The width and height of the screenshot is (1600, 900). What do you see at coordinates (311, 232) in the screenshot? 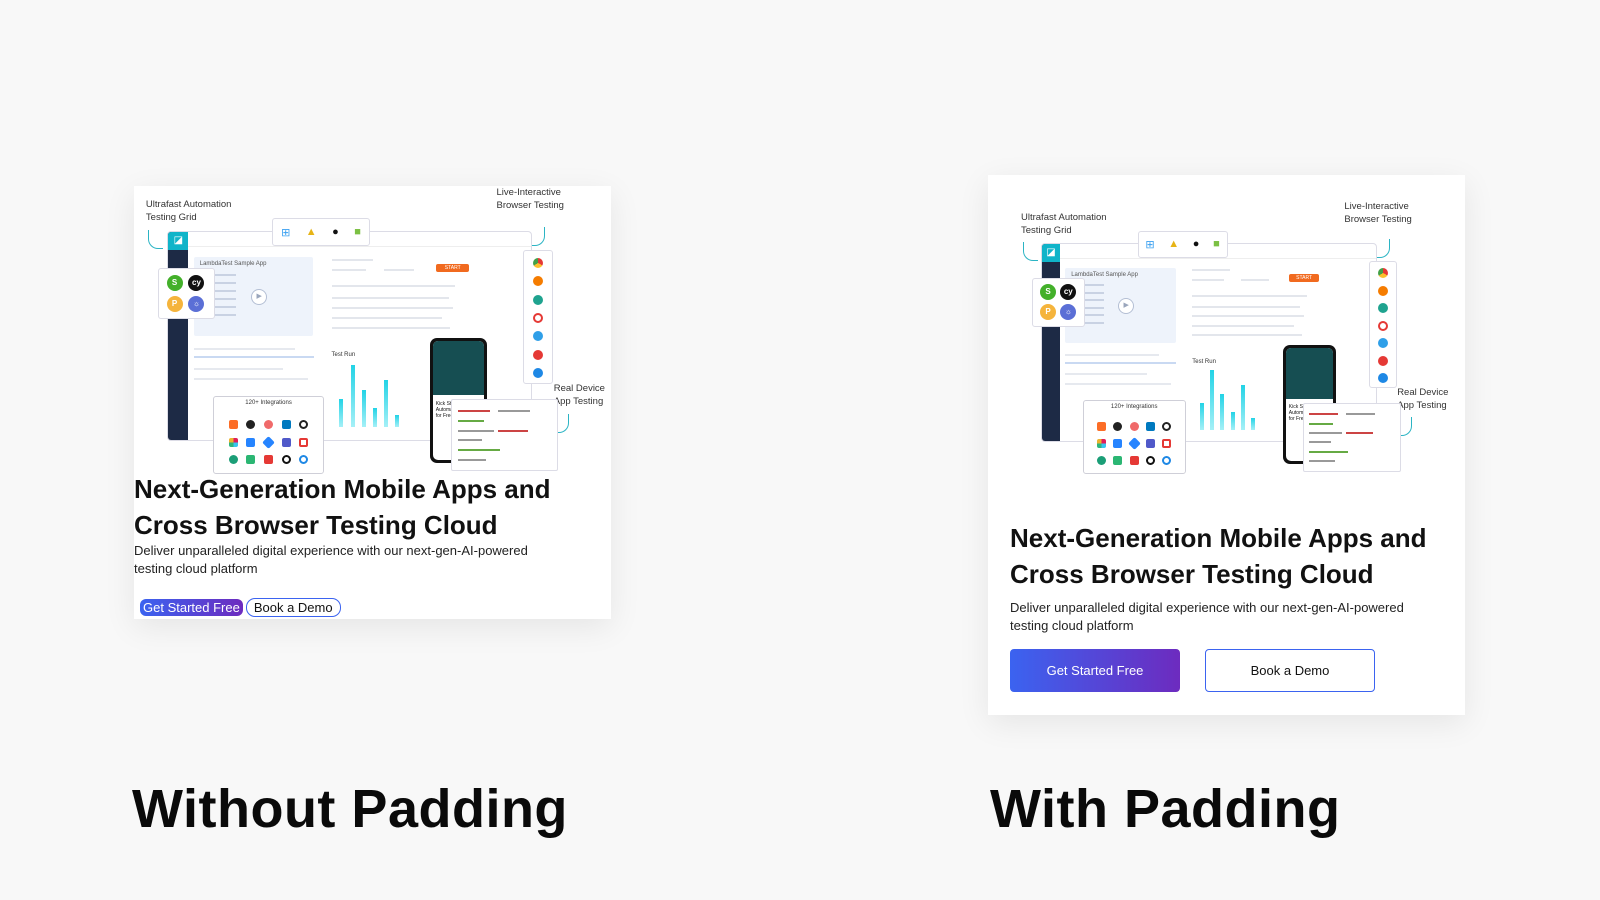
I see `linux-icon: ▲` at bounding box center [311, 232].